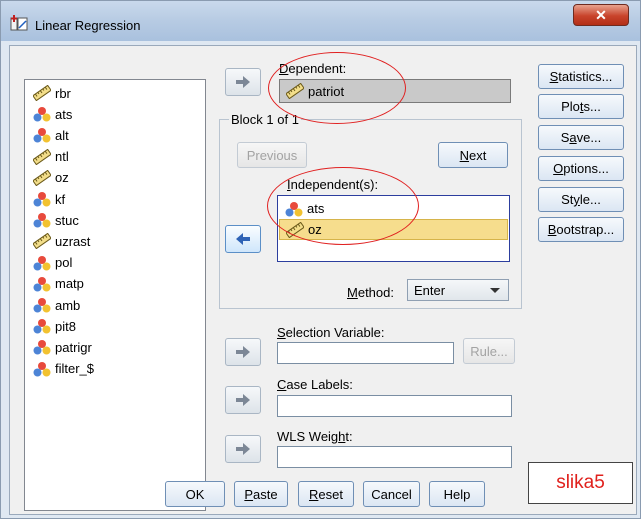 This screenshot has height=519, width=641. I want to click on help-label: Help, so click(457, 494).